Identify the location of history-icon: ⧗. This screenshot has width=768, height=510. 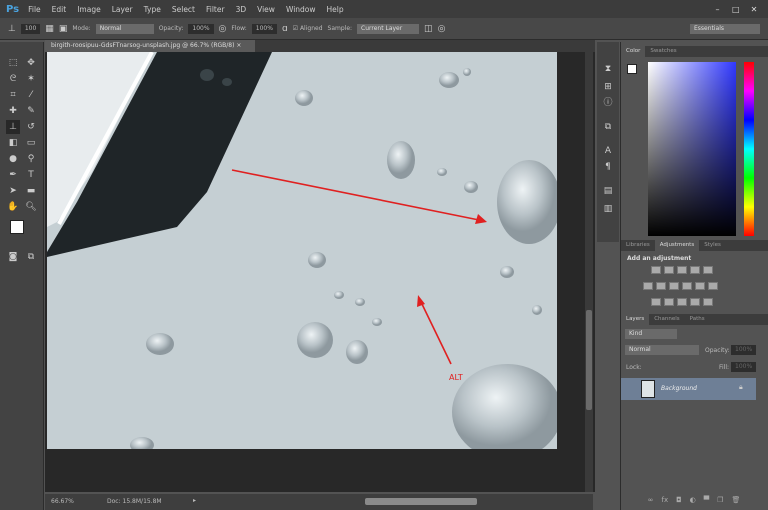
(608, 69).